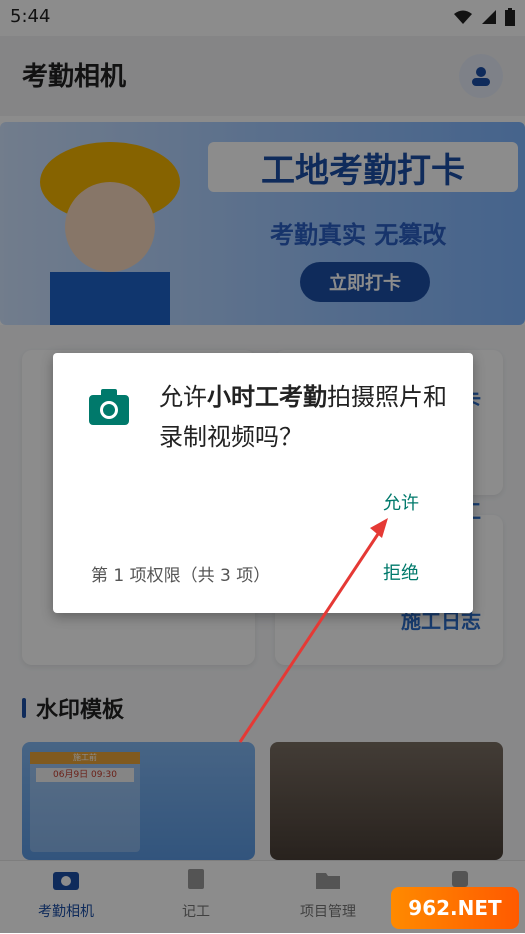 Image resolution: width=525 pixels, height=934 pixels. Describe the element at coordinates (181, 576) in the screenshot. I see `permission-counter: 第 1 项权限（共 3 项）` at that location.